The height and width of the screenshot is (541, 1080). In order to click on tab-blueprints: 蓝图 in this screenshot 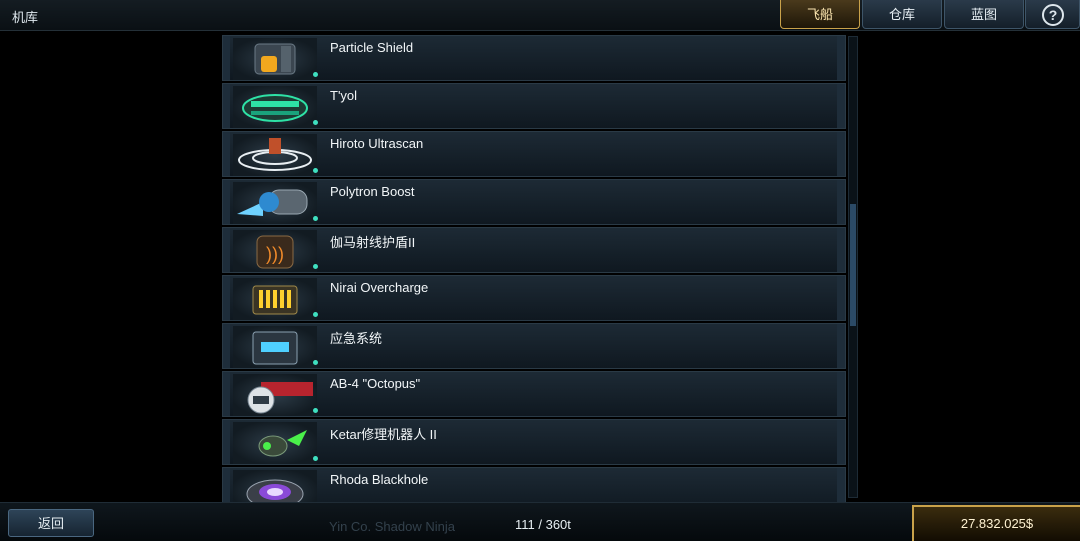, I will do `click(984, 14)`.